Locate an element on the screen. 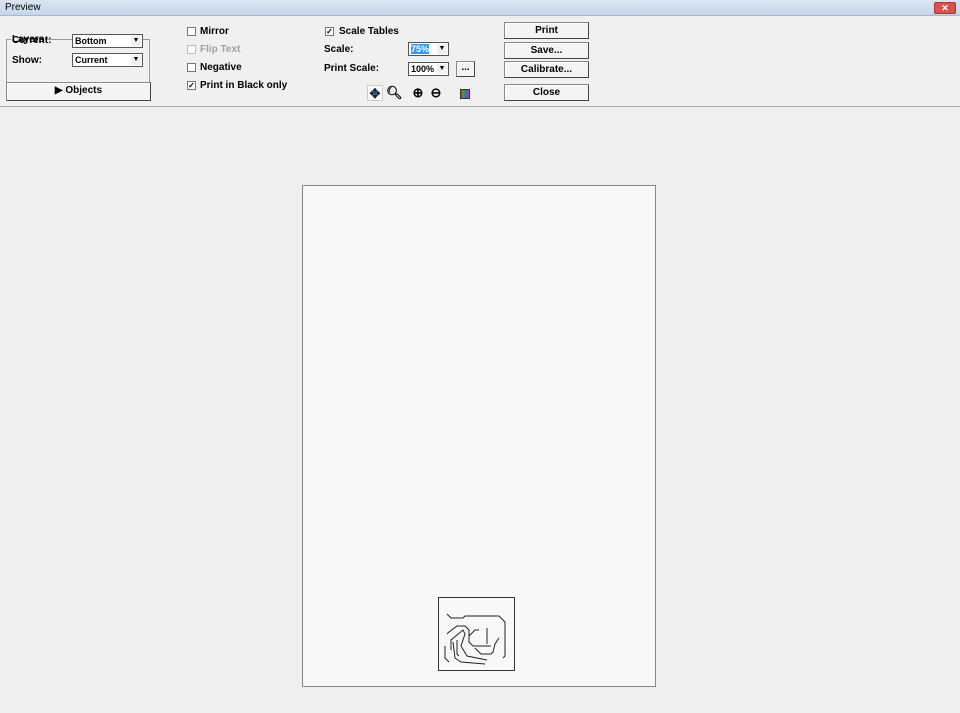 The height and width of the screenshot is (713, 960). pcb-preview is located at coordinates (476, 634).